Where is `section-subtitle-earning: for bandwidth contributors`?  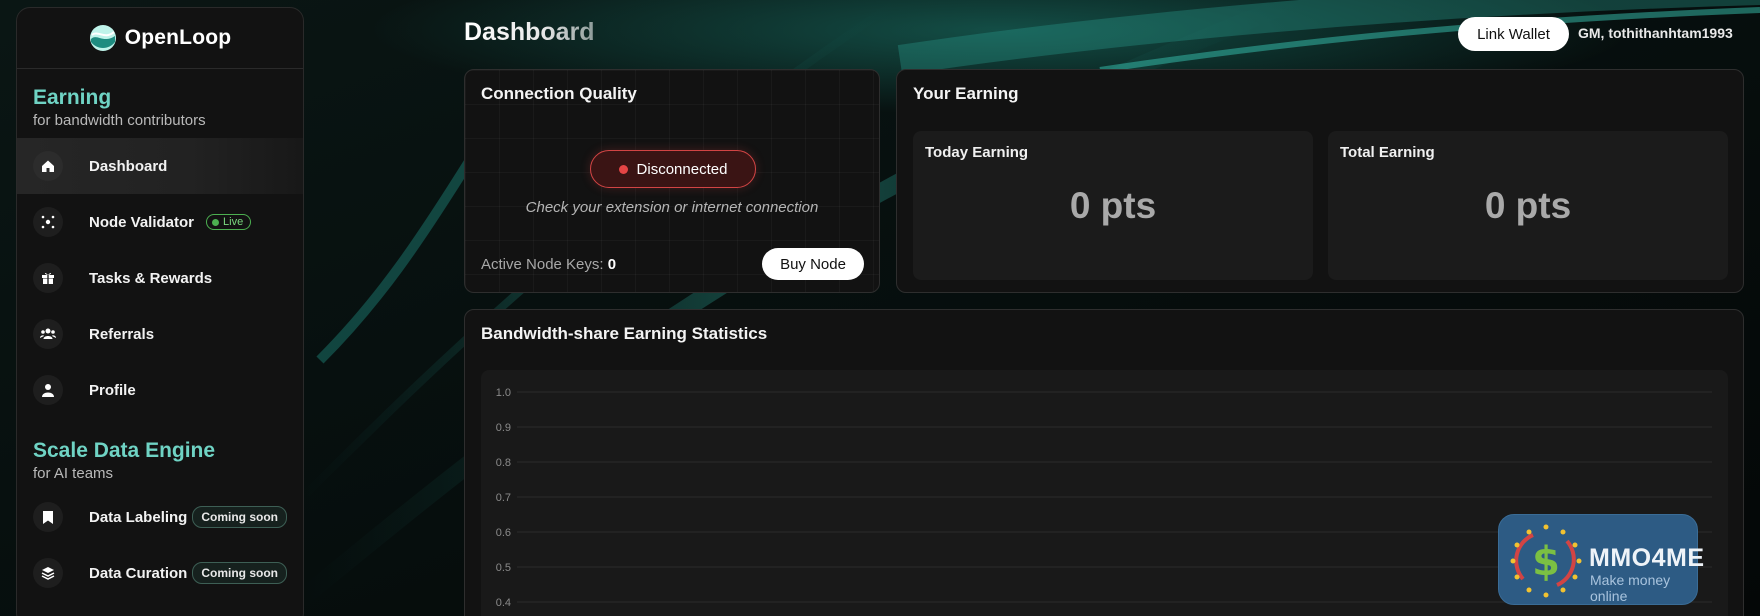
section-subtitle-earning: for bandwidth contributors is located at coordinates (119, 120).